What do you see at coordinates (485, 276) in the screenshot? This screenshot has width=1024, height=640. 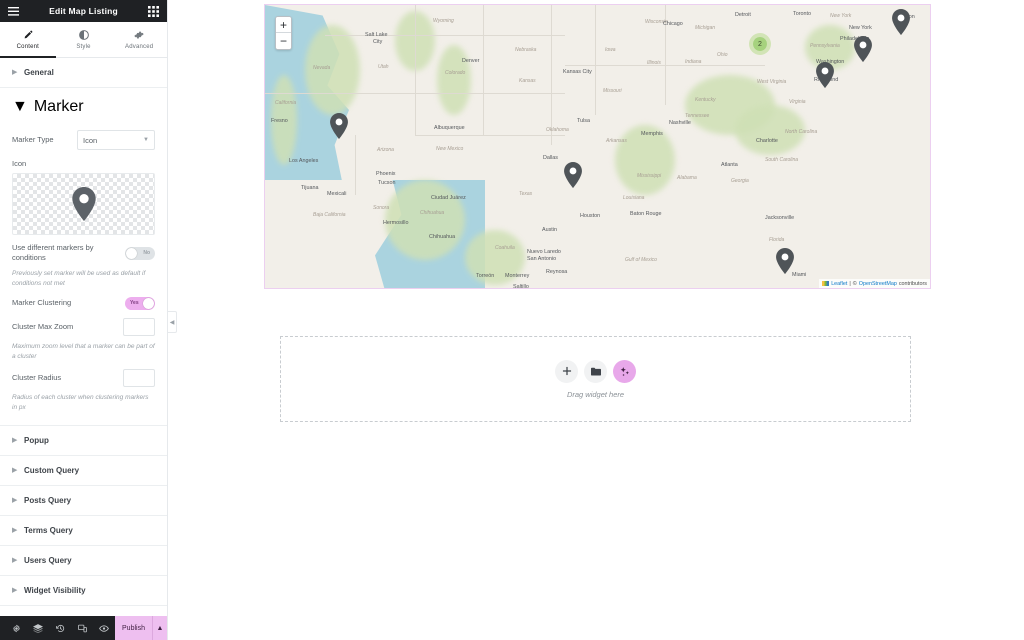 I see `map-city-label: Torreón` at bounding box center [485, 276].